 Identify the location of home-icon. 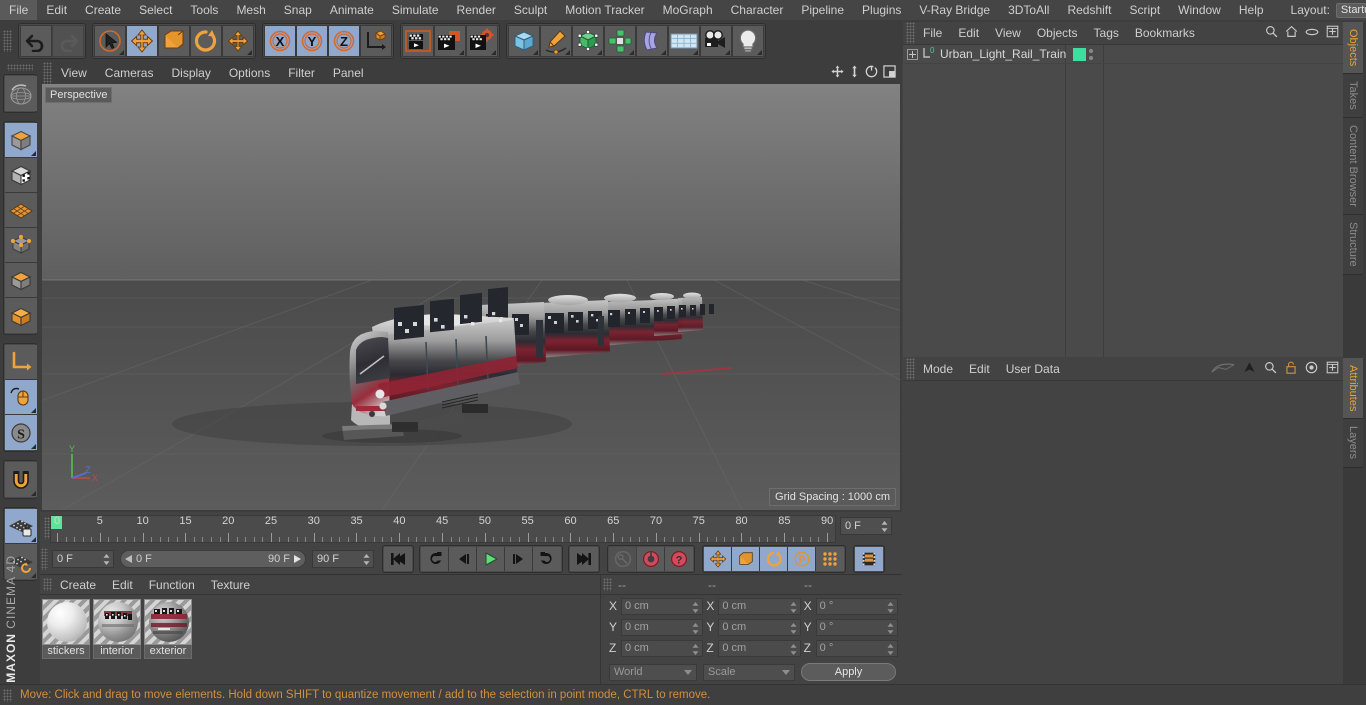
(1291, 33).